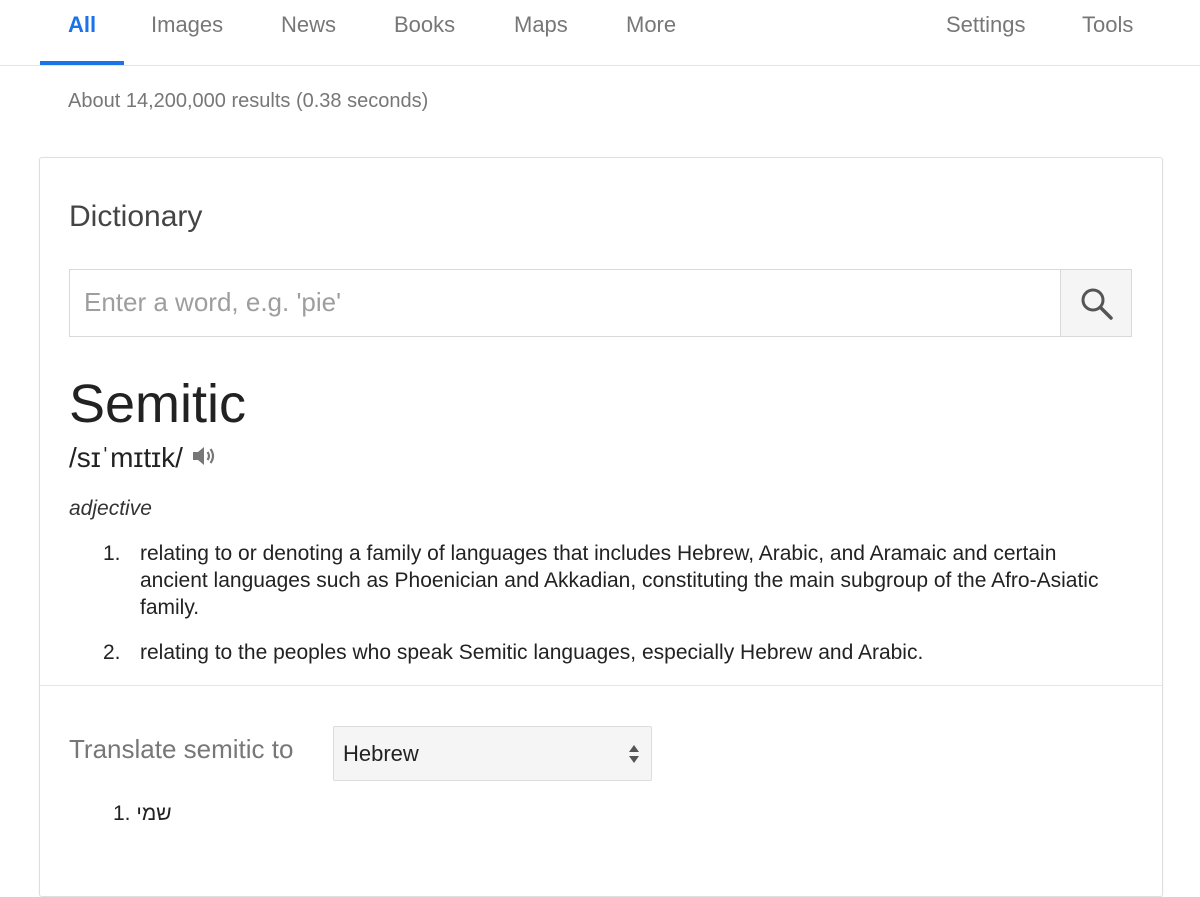  I want to click on tab-maps: Maps, so click(541, 33).